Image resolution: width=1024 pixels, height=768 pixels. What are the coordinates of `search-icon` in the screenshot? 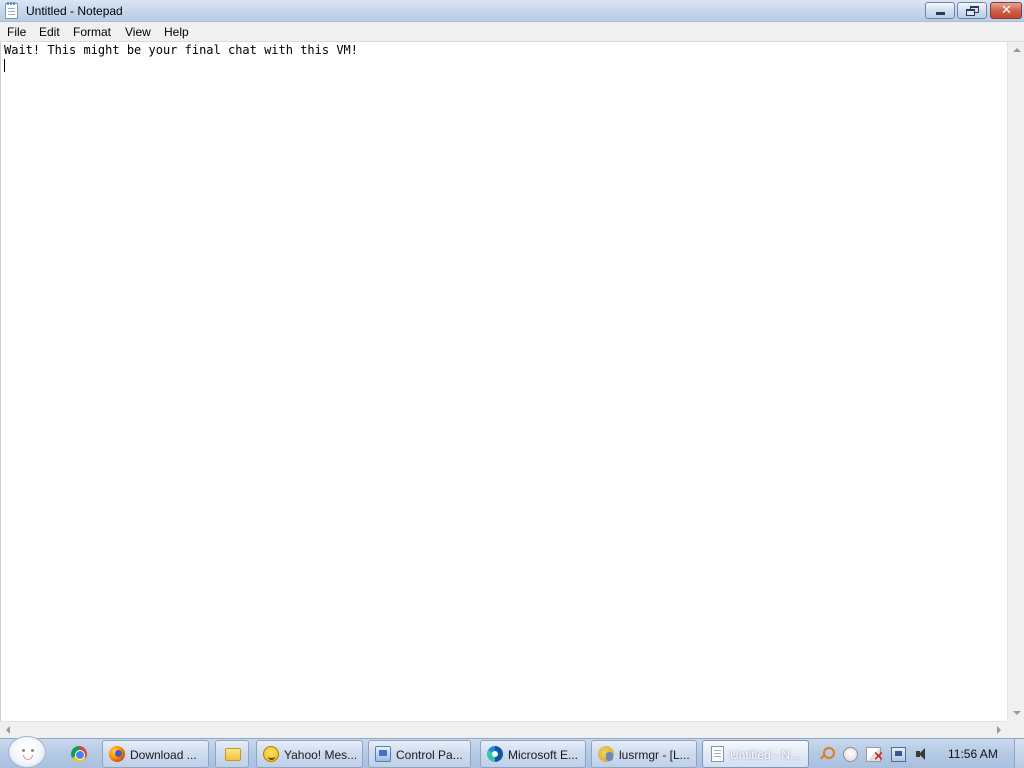 It's located at (827, 754).